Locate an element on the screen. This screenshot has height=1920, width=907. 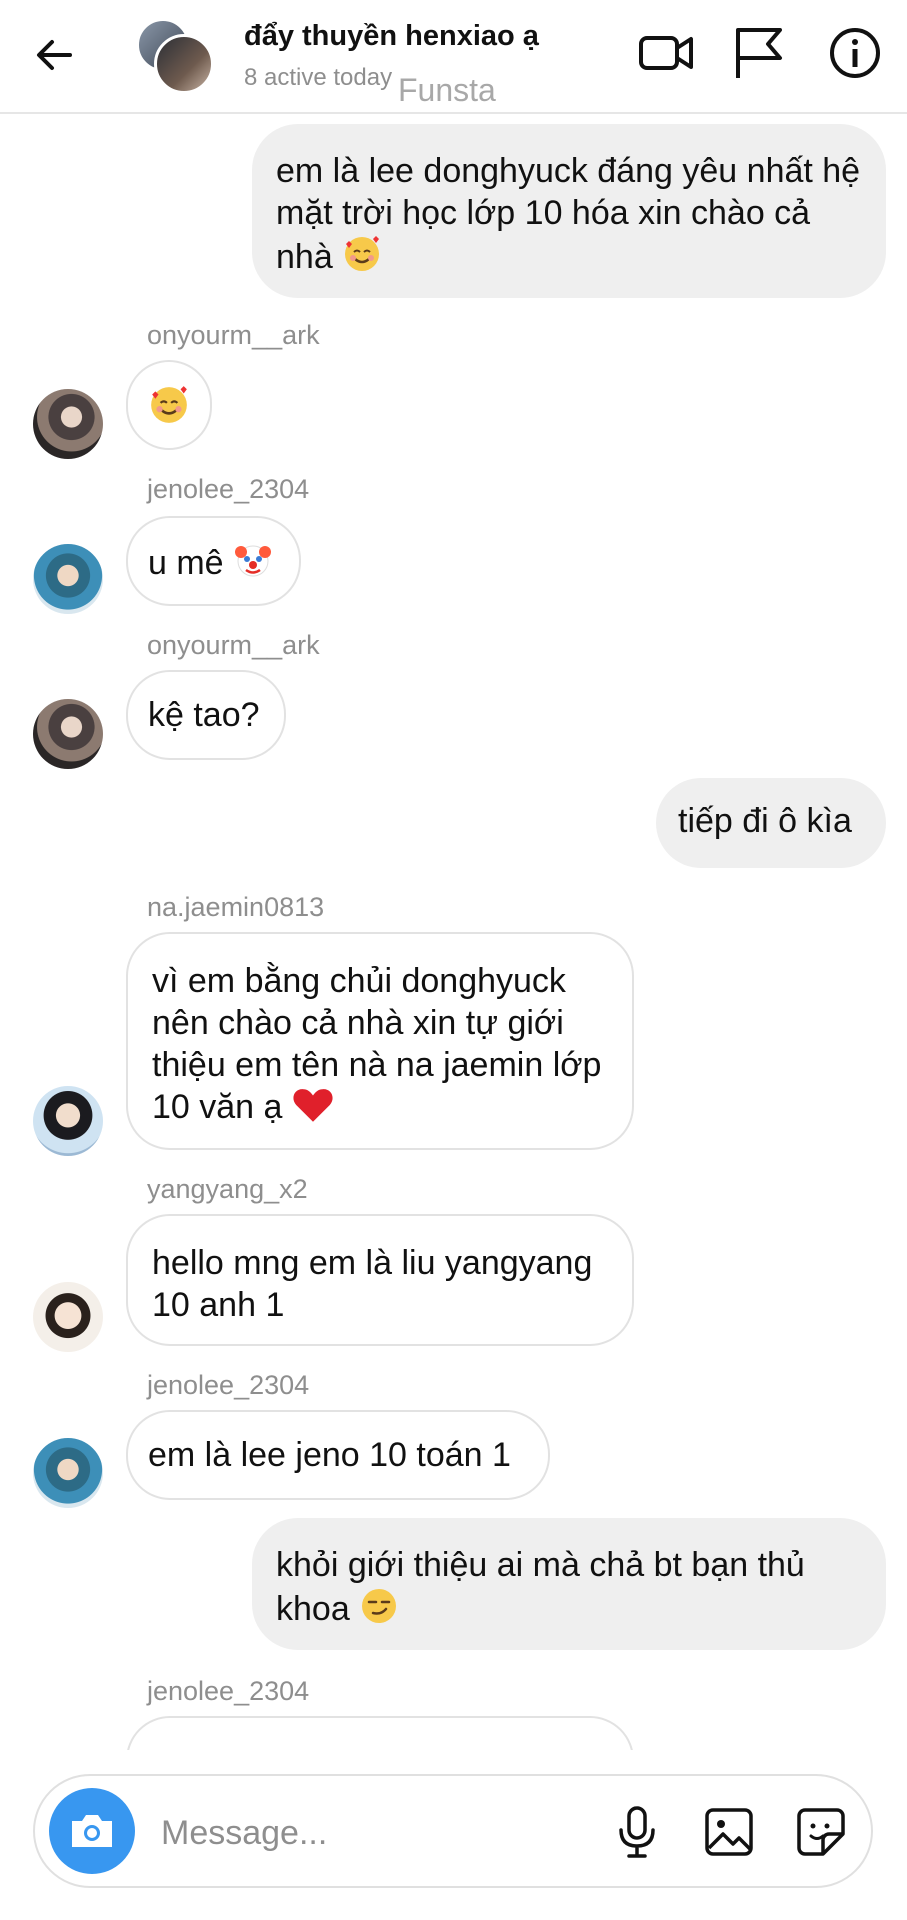
sender-username: yangyang_x2 is located at coordinates (227, 1189).